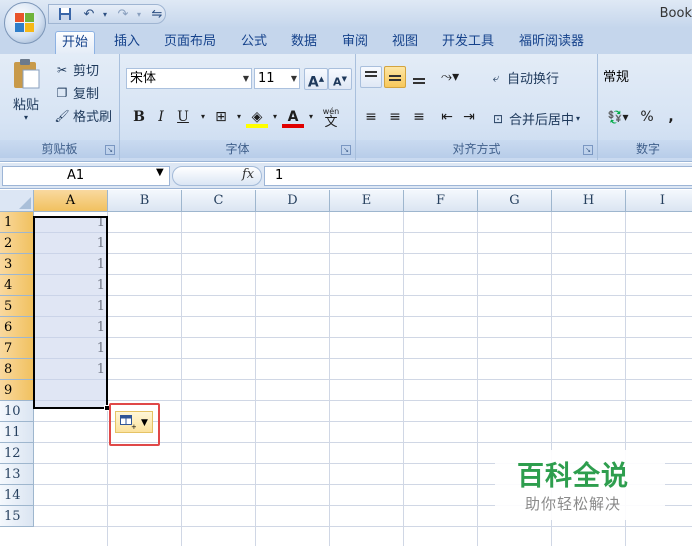  I want to click on tab-foxit-reader: 福昕阅读器, so click(551, 42).